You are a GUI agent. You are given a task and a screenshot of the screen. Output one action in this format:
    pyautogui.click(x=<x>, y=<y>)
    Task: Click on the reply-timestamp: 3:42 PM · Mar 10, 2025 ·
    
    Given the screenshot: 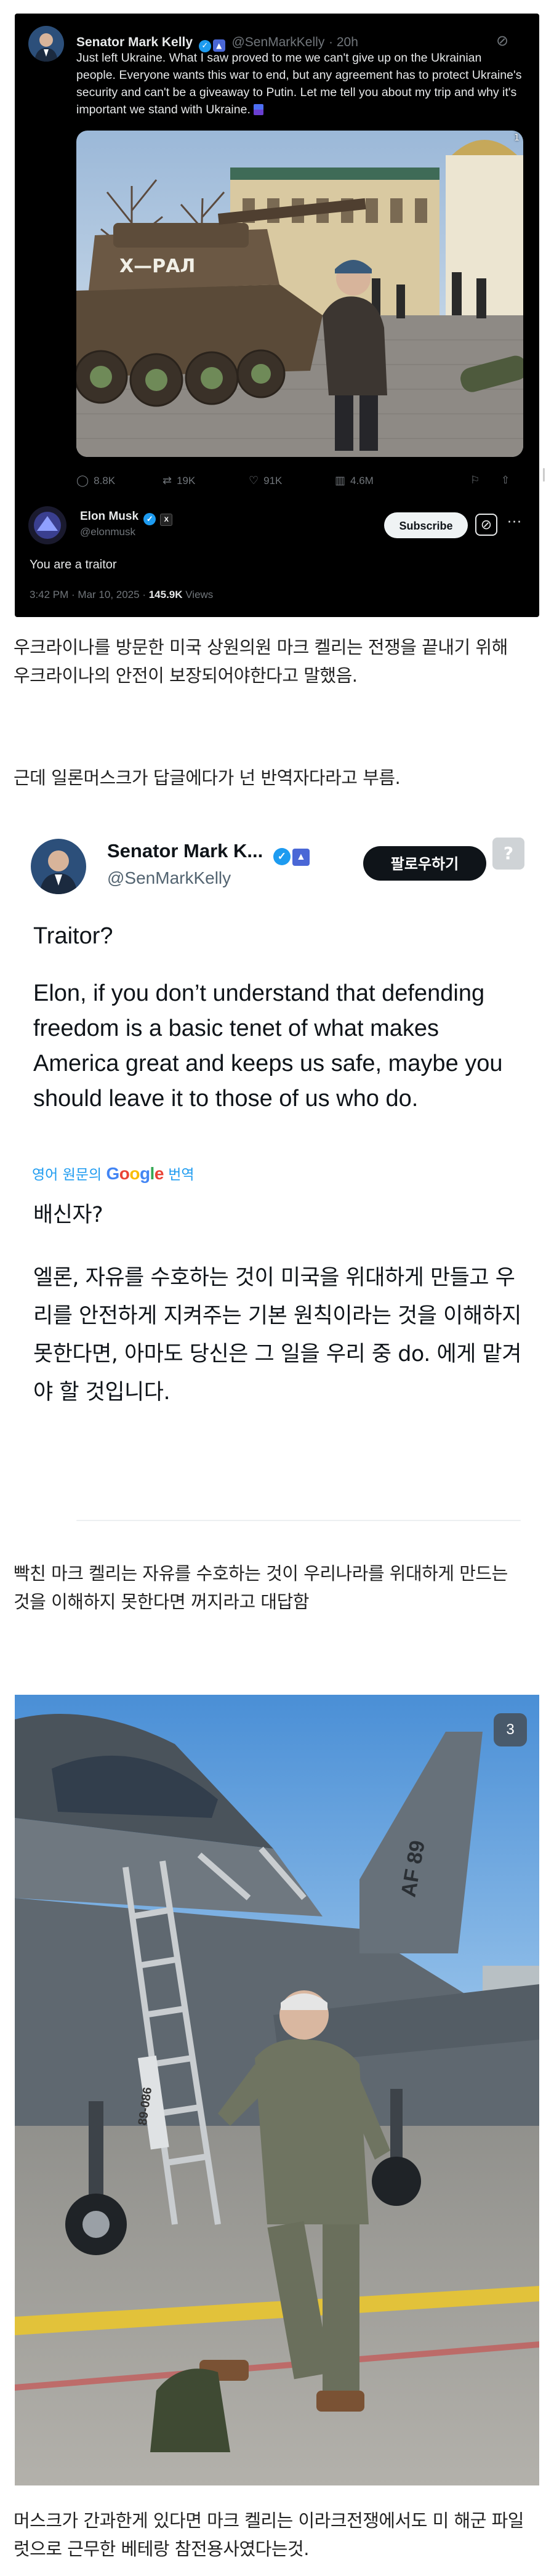 What is the action you would take?
    pyautogui.click(x=89, y=594)
    